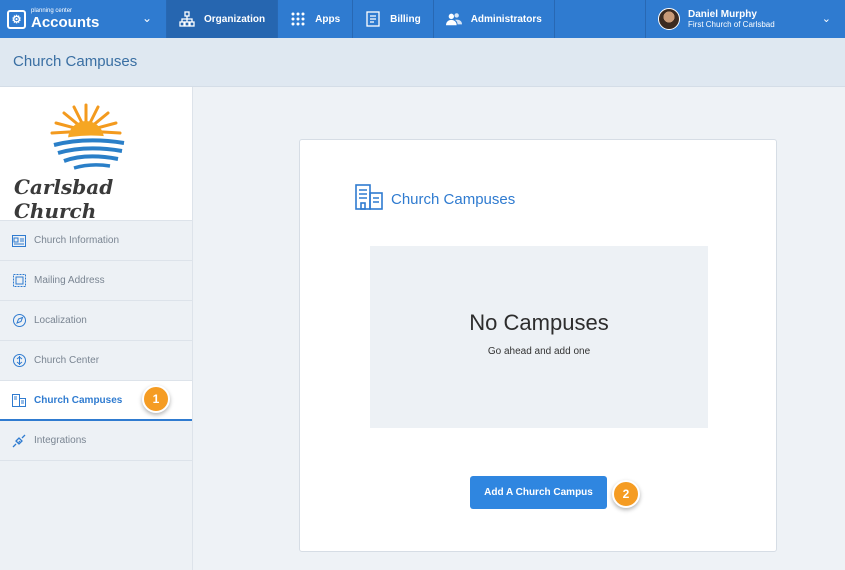  I want to click on stamp-icon, so click(19, 281).